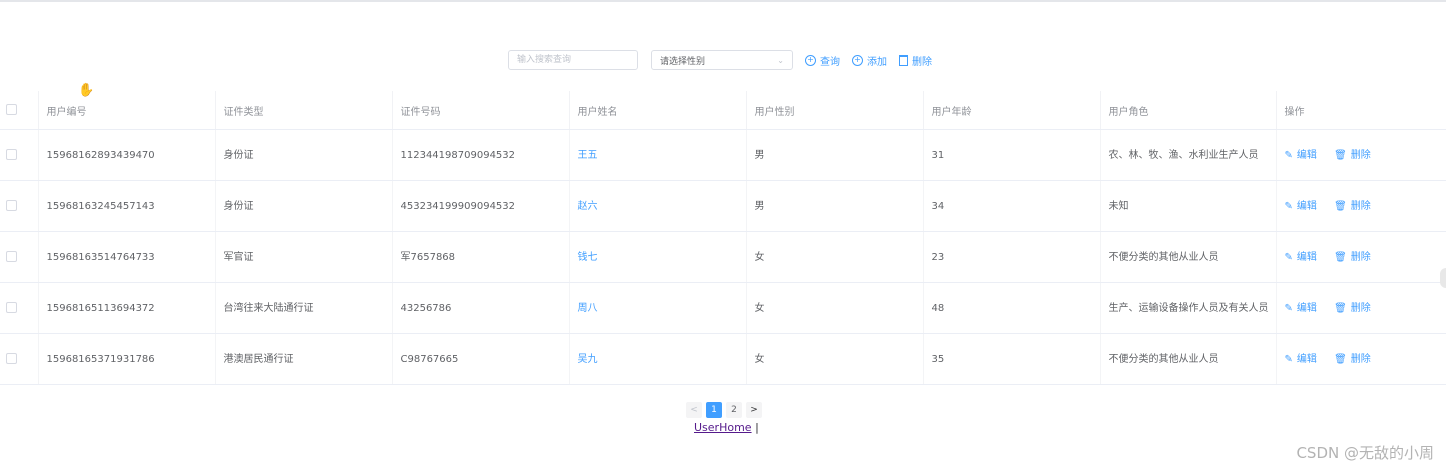  I want to click on id-number-cell: 军7657868, so click(480, 257).